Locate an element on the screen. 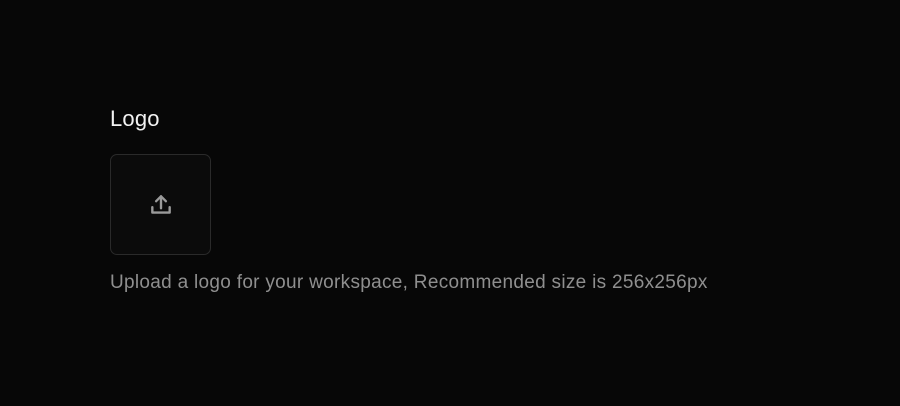  upload-icon is located at coordinates (161, 205).